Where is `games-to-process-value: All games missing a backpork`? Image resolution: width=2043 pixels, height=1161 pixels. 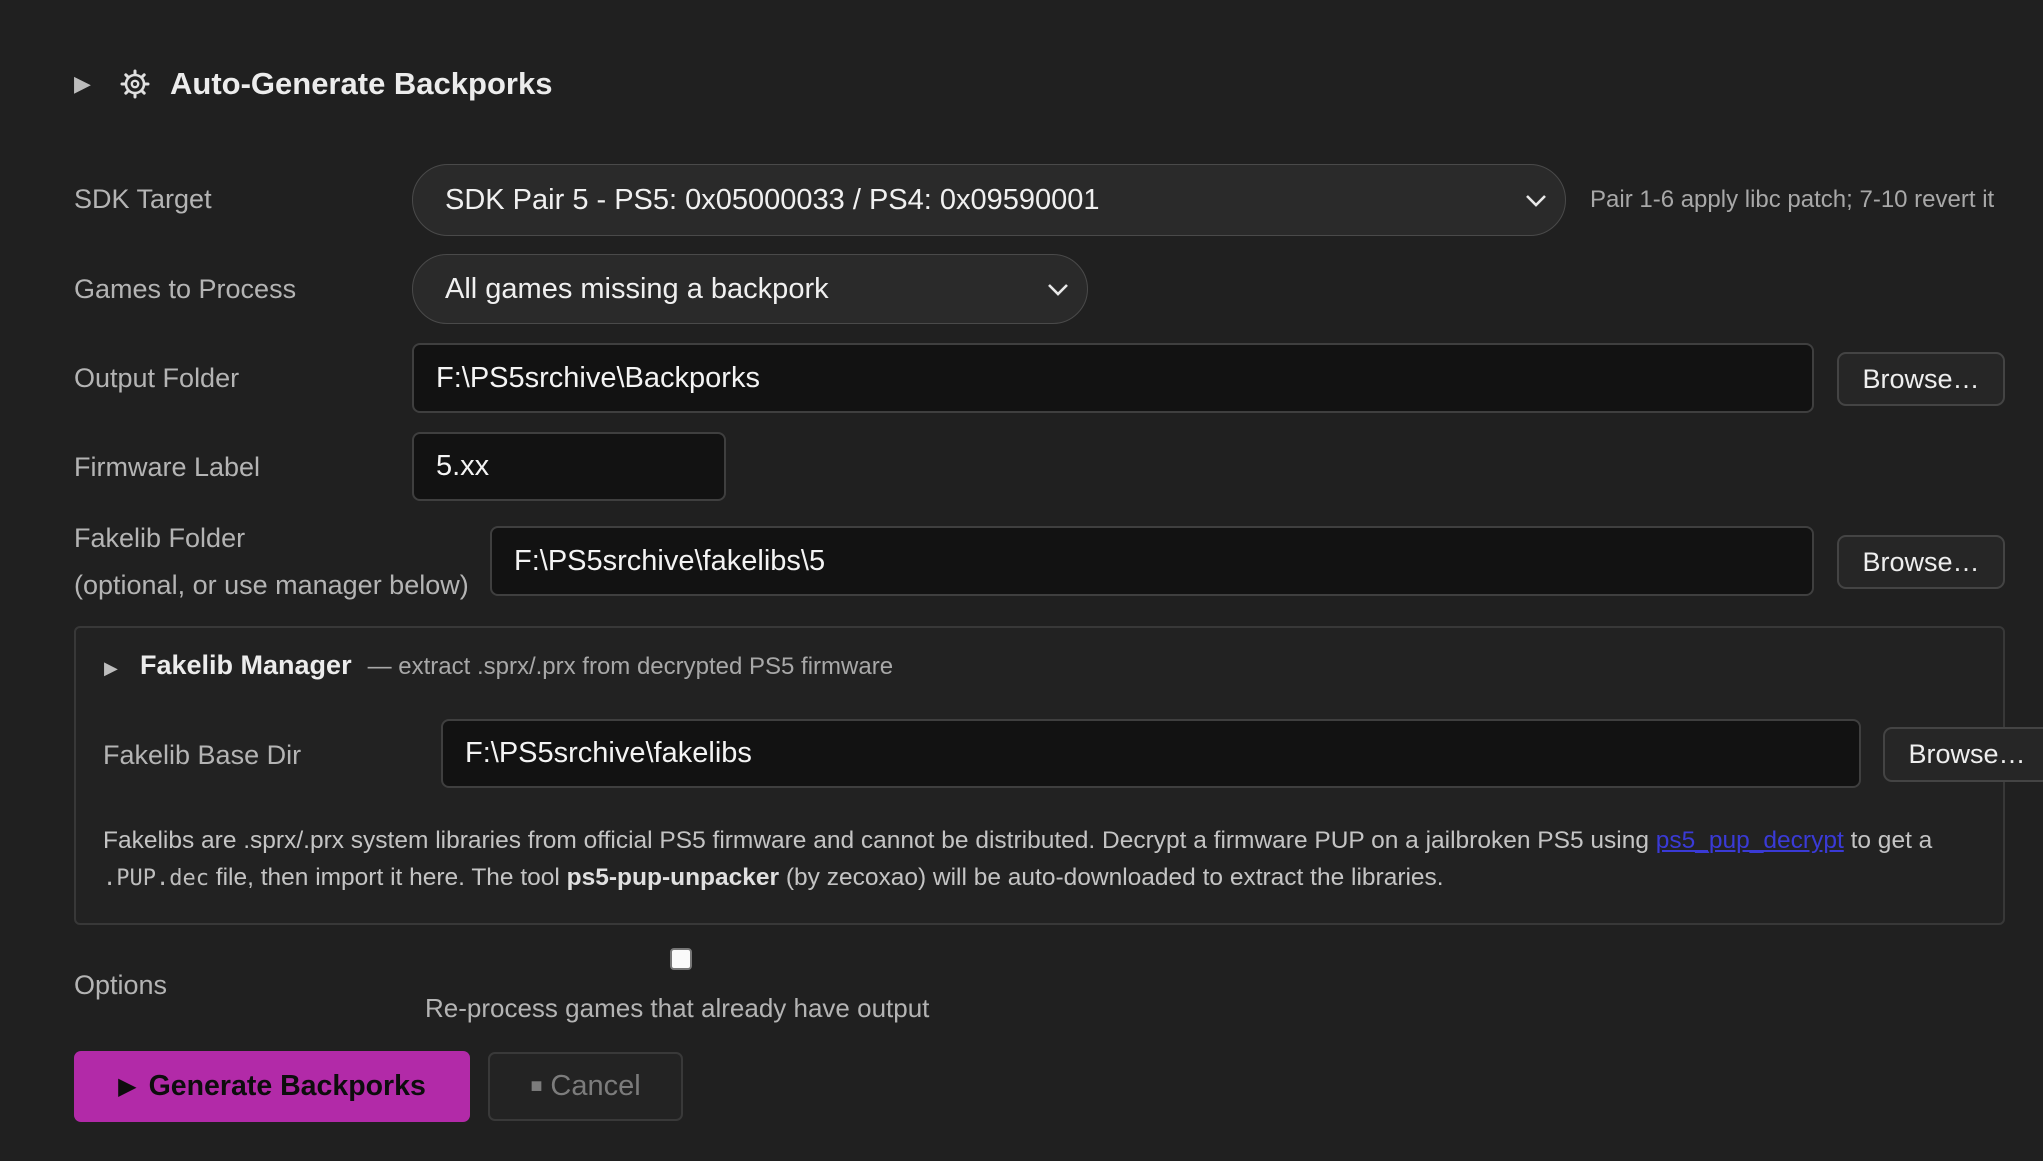
games-to-process-value: All games missing a backpork is located at coordinates (637, 288).